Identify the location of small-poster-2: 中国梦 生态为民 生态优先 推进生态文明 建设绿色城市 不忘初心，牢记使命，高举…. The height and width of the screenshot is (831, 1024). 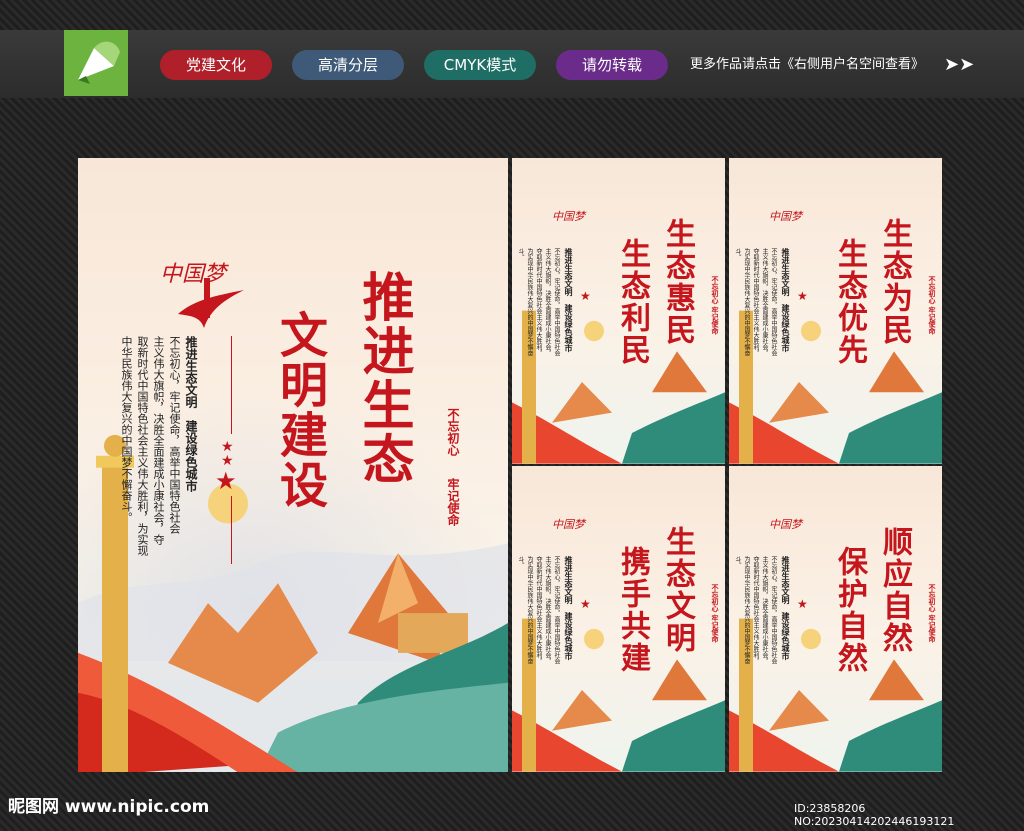
(835, 311).